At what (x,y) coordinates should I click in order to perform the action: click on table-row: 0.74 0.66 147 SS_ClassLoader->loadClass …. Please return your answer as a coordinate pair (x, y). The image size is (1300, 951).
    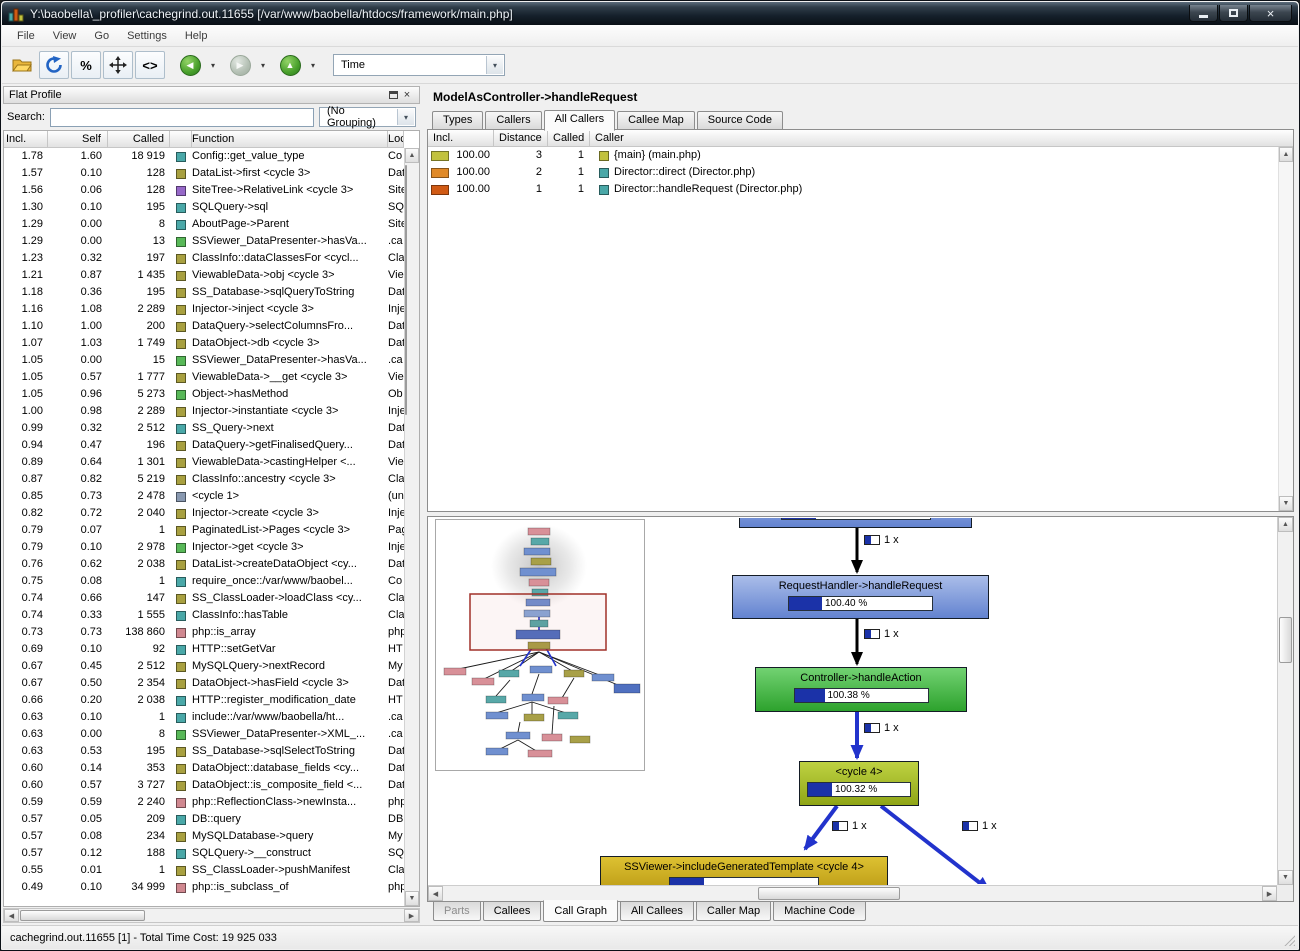
    Looking at the image, I should click on (204, 598).